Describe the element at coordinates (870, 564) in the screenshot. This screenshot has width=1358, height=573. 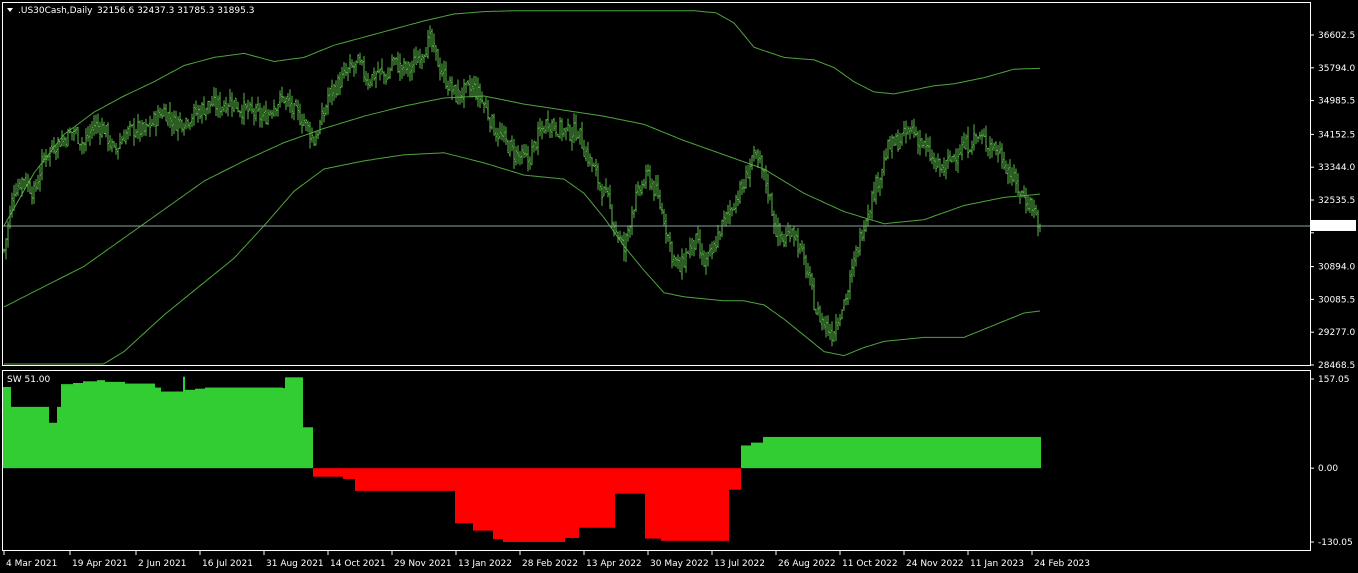
I see `time-tick-label: 11 Oct 2022` at that location.